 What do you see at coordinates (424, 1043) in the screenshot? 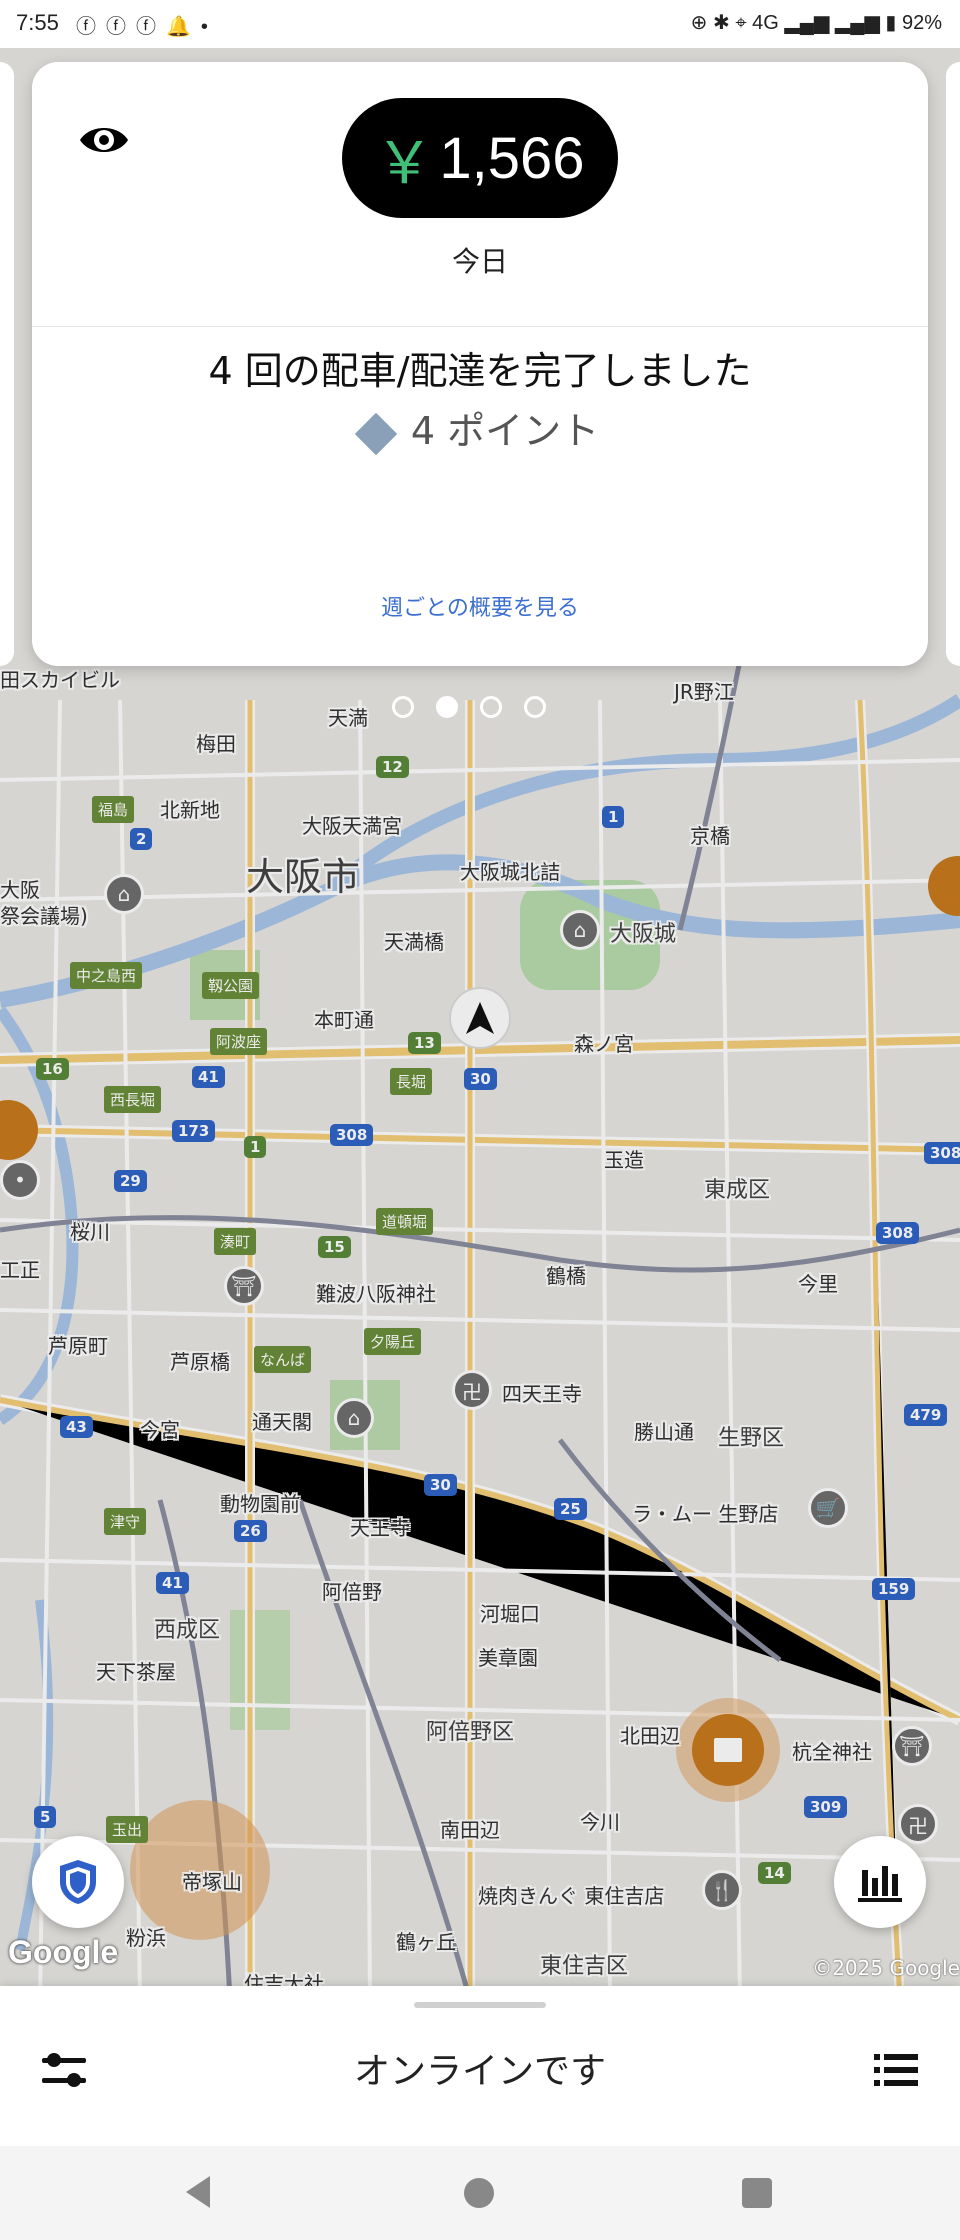
I see `route-shield-13: 13` at bounding box center [424, 1043].